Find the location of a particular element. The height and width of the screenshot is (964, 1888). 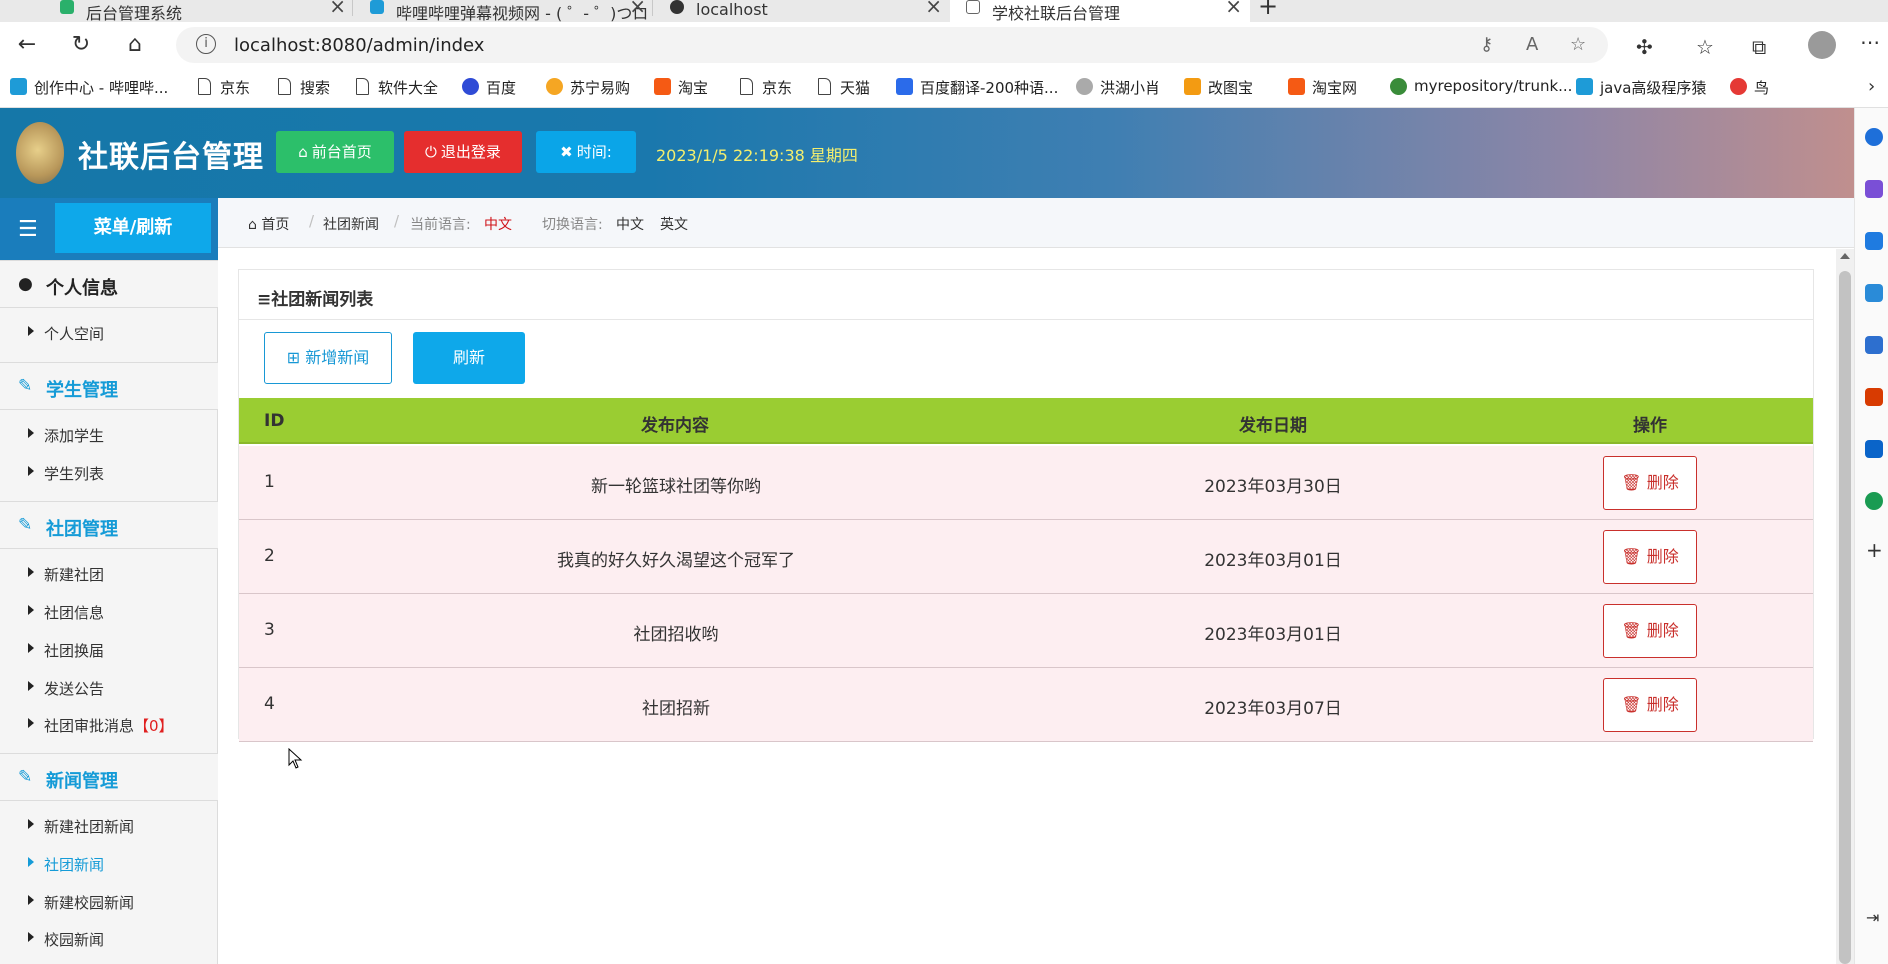

sidebar-group-label: 新闻管理 is located at coordinates (82, 781).